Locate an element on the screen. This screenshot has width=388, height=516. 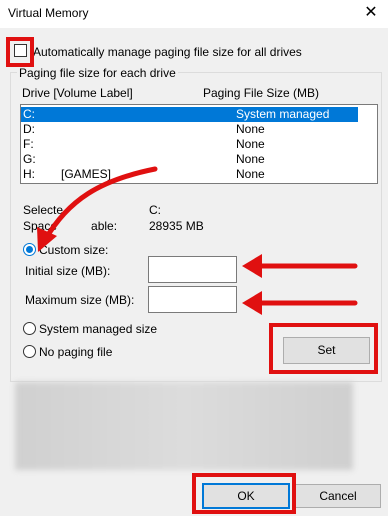
window-title: Virtual Memory is located at coordinates (48, 13).